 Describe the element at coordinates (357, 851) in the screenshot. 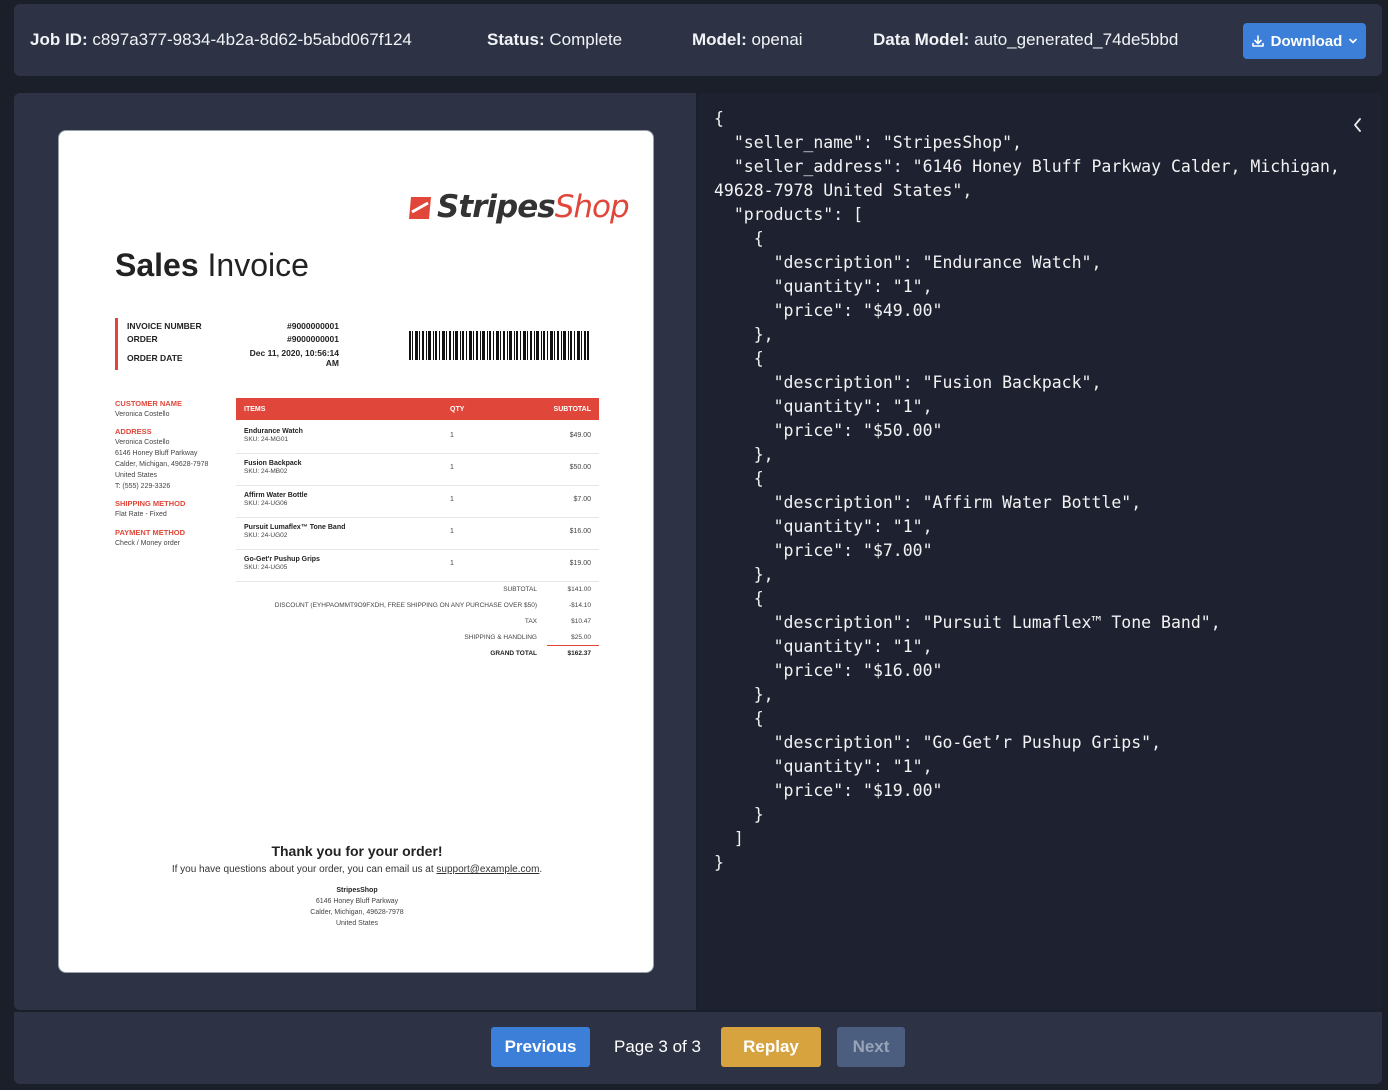

I see `thank-you-heading: Thank you for your order!` at that location.